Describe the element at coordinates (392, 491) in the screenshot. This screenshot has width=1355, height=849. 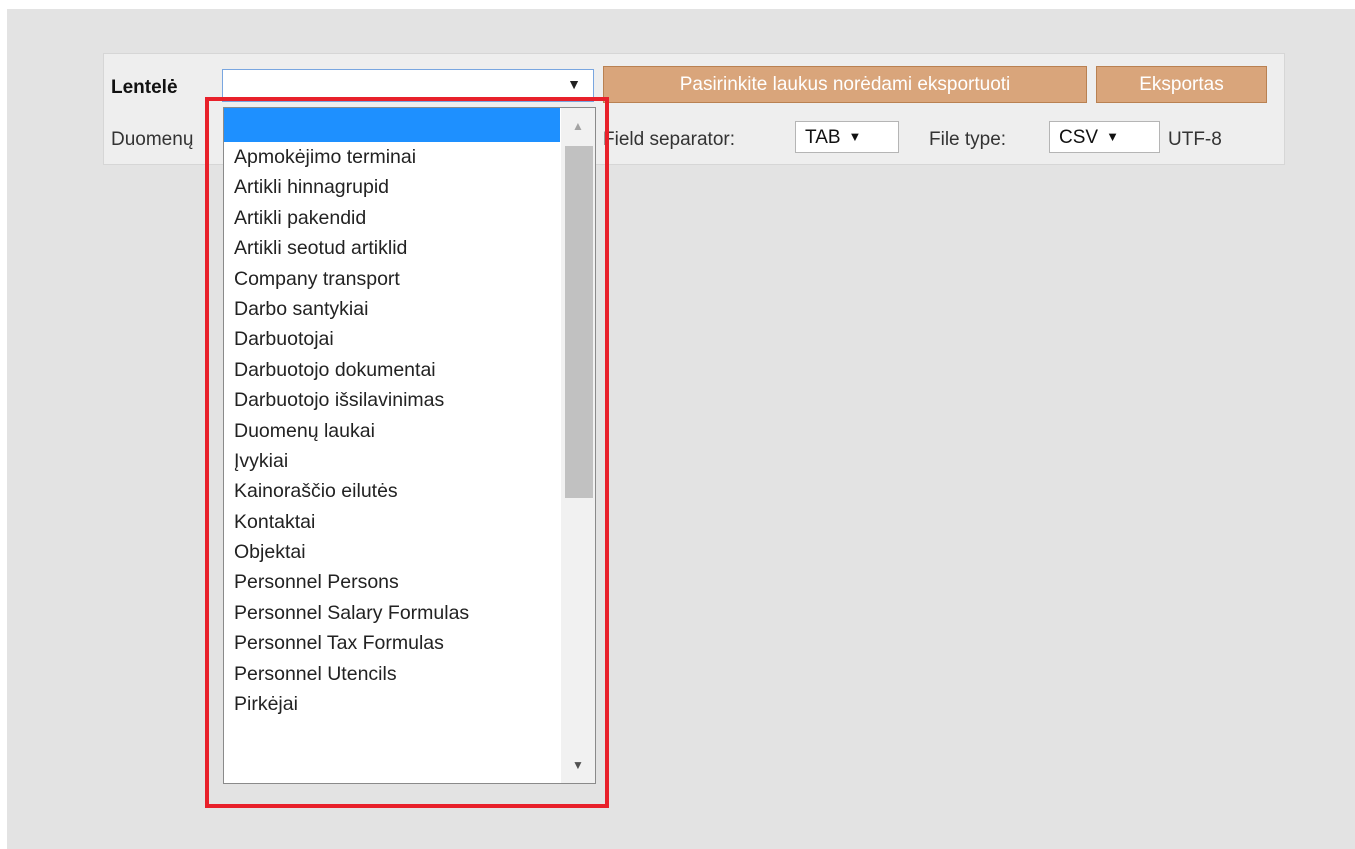
I see `dropdown-option: Kainoraščio eilutės` at that location.